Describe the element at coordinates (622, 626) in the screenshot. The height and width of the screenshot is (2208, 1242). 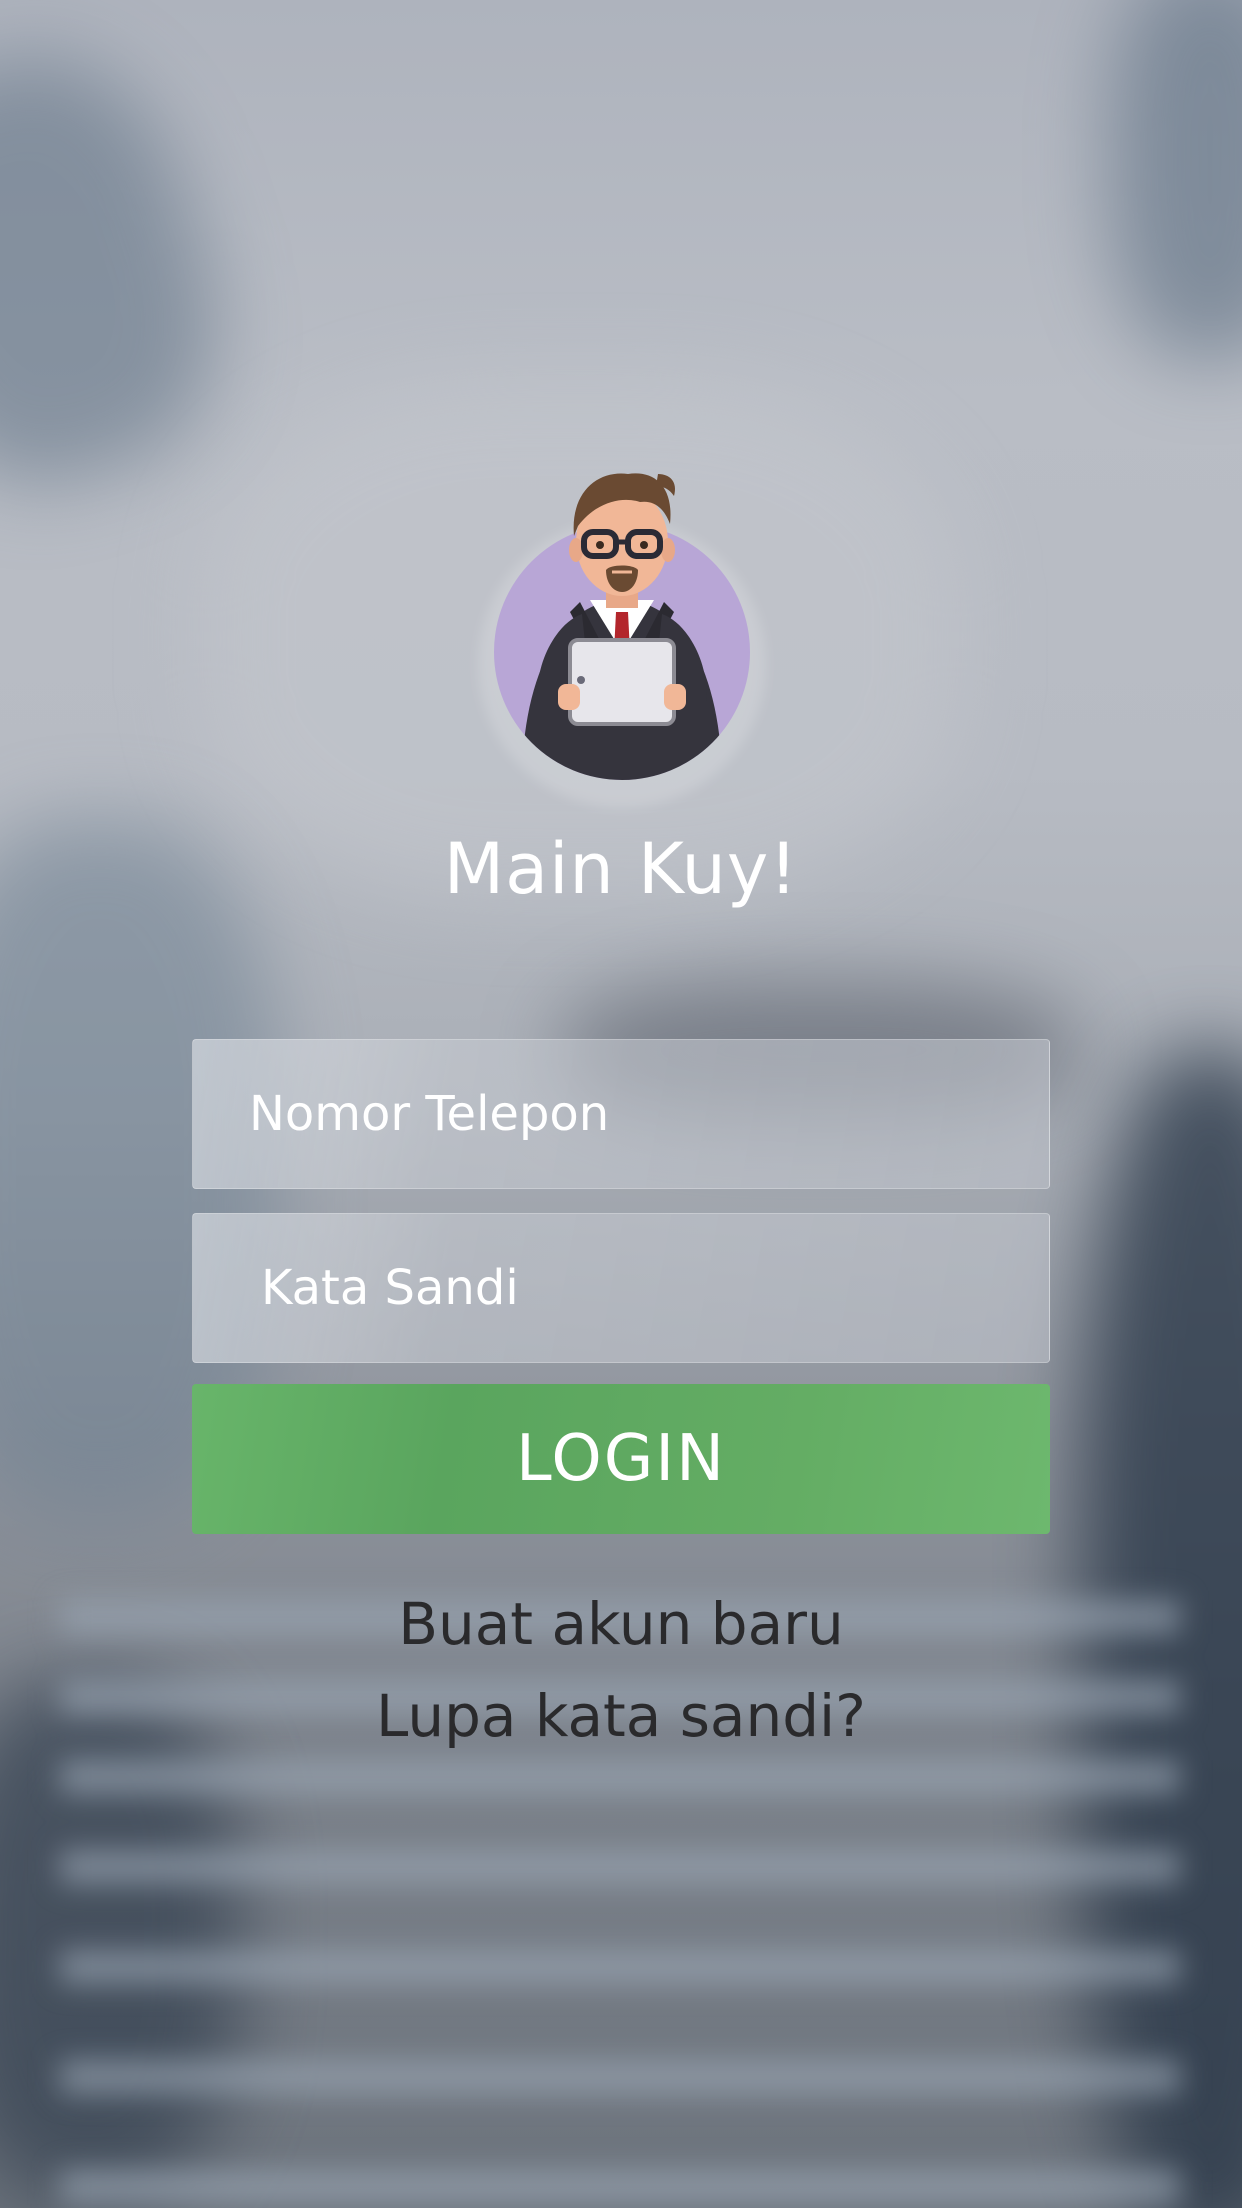
I see `businessman-with-tablet-icon` at that location.